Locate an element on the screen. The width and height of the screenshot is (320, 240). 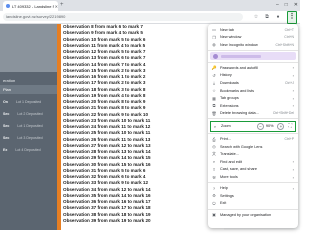
menu-item-settings: ⚙ Settings is located at coordinates (253, 196).